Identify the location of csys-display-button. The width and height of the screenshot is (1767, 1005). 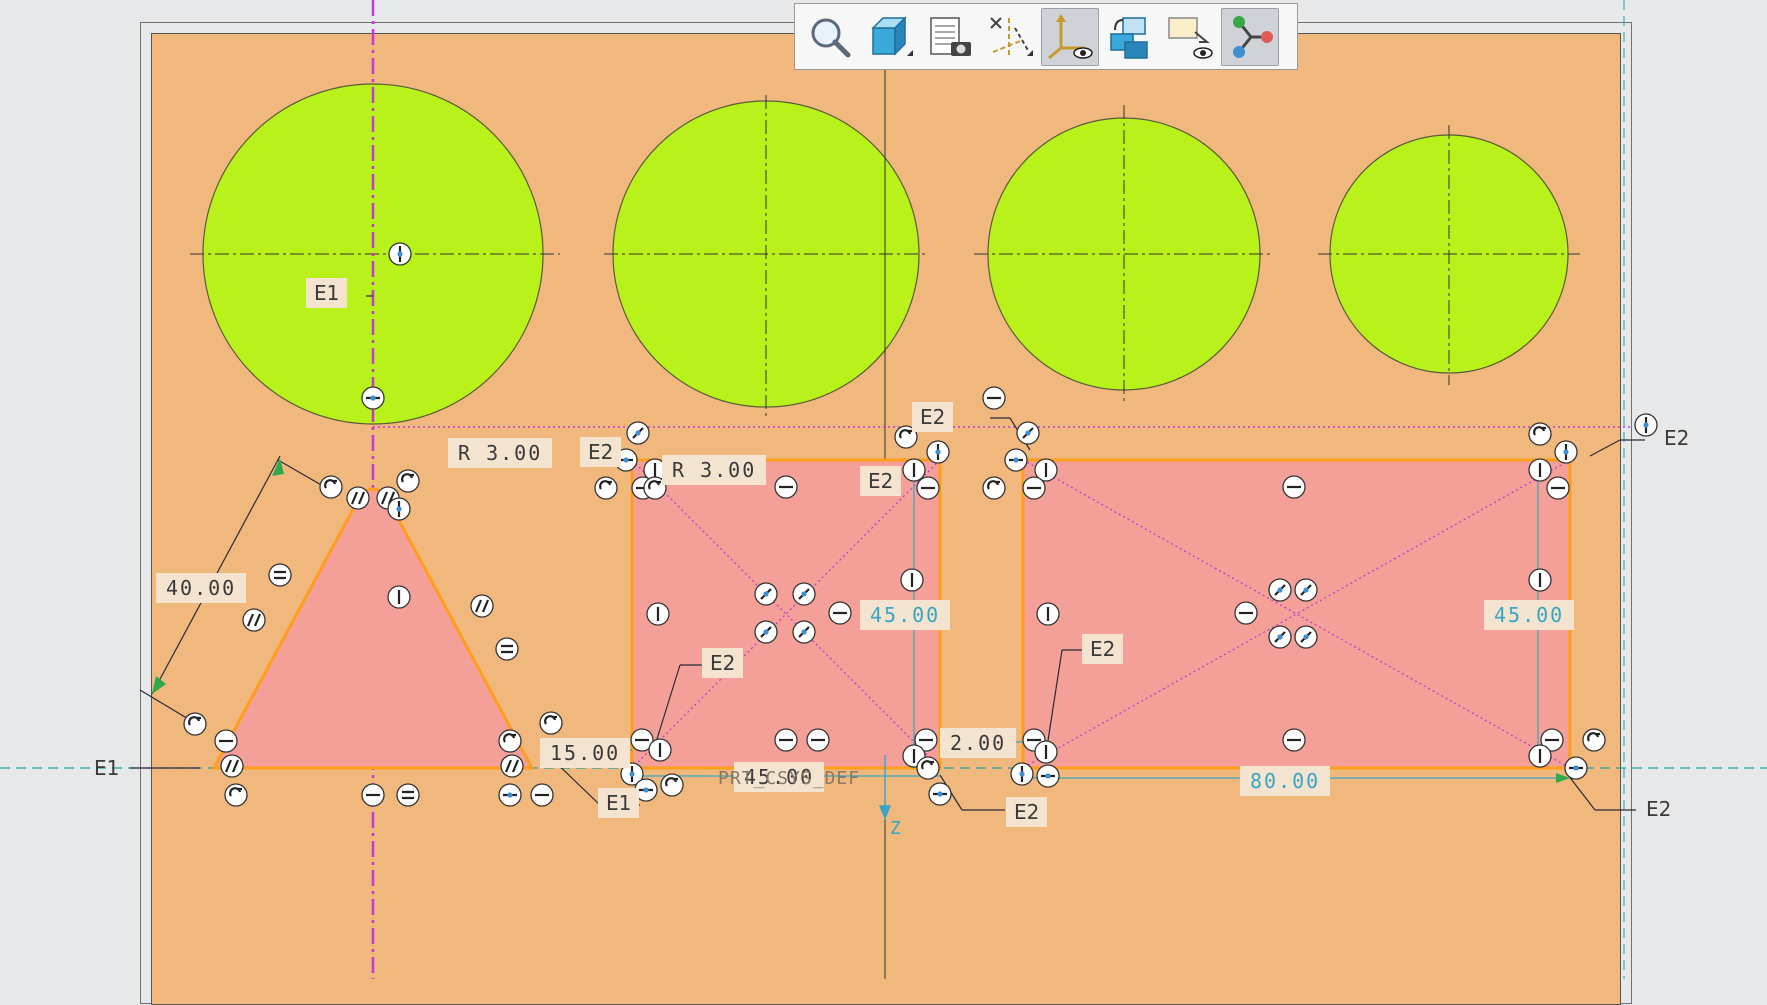
(1070, 36).